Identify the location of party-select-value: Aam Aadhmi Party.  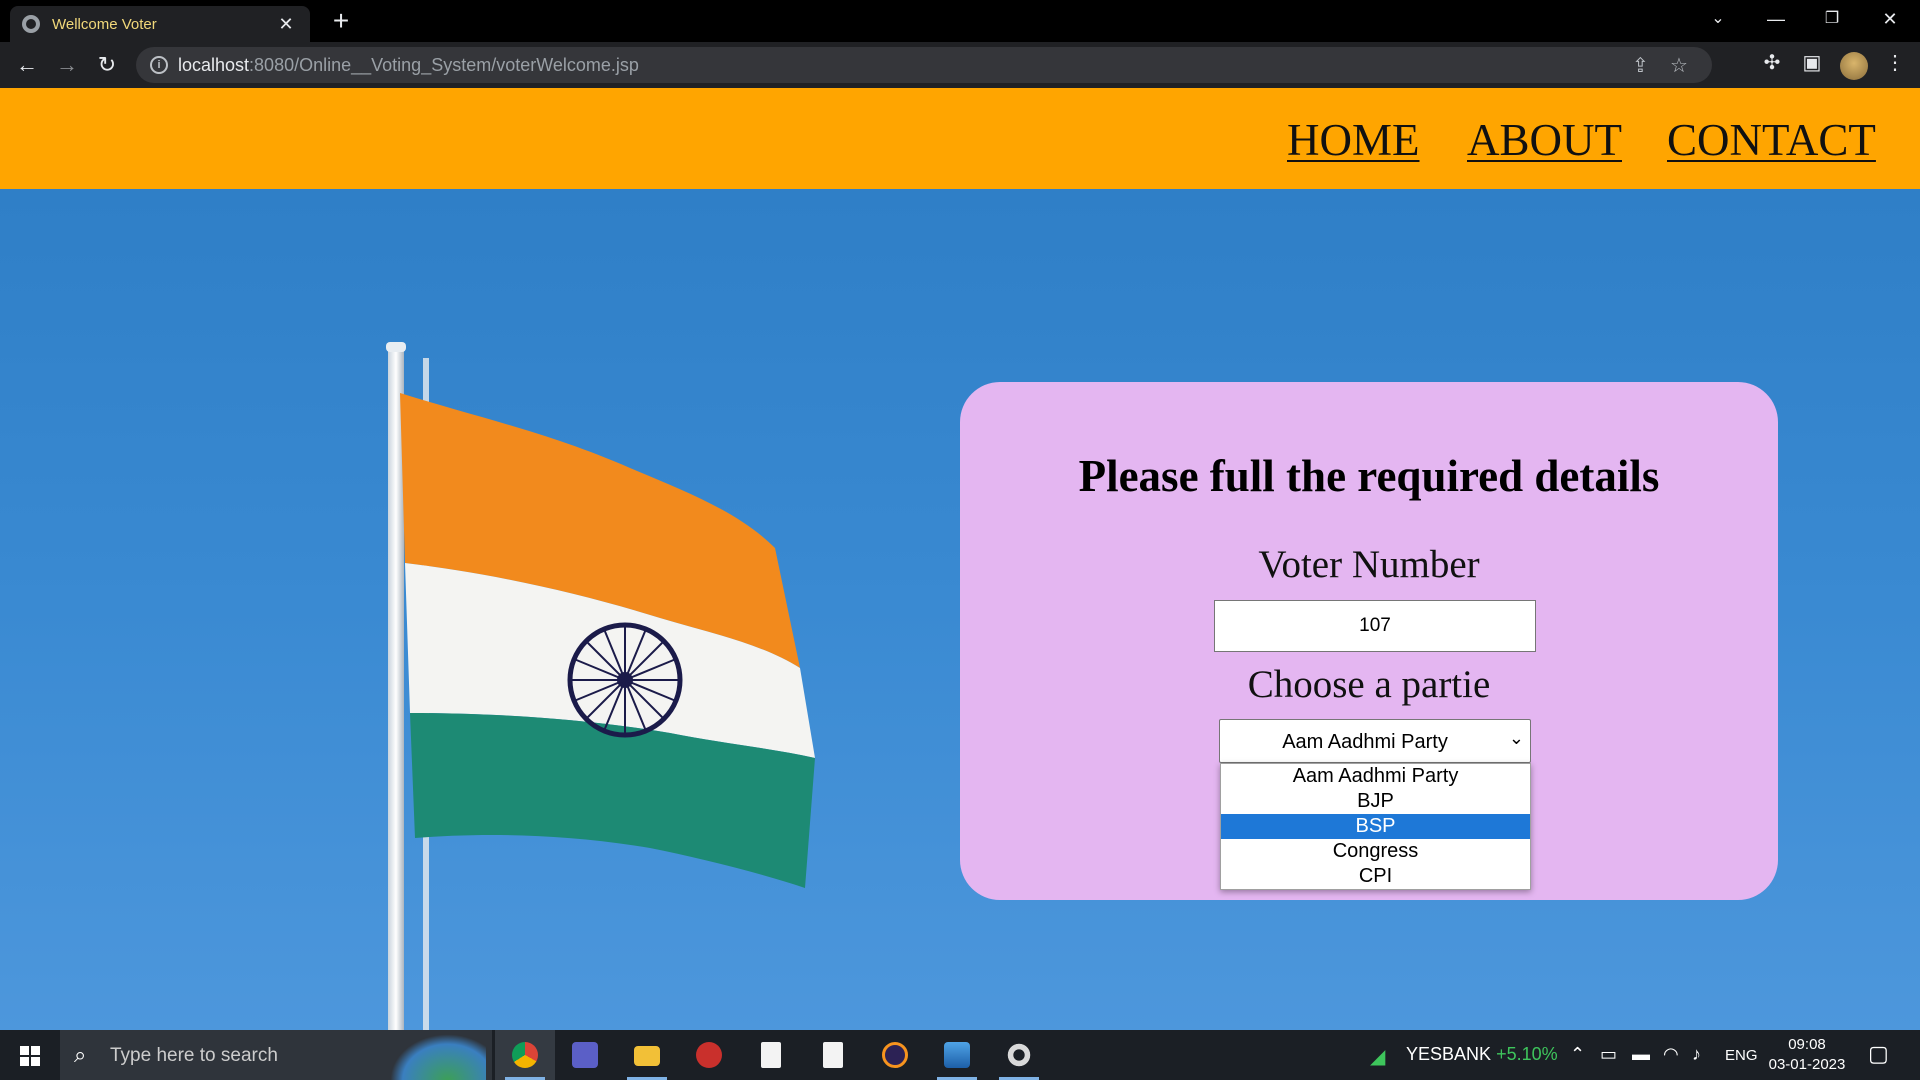
(1365, 742).